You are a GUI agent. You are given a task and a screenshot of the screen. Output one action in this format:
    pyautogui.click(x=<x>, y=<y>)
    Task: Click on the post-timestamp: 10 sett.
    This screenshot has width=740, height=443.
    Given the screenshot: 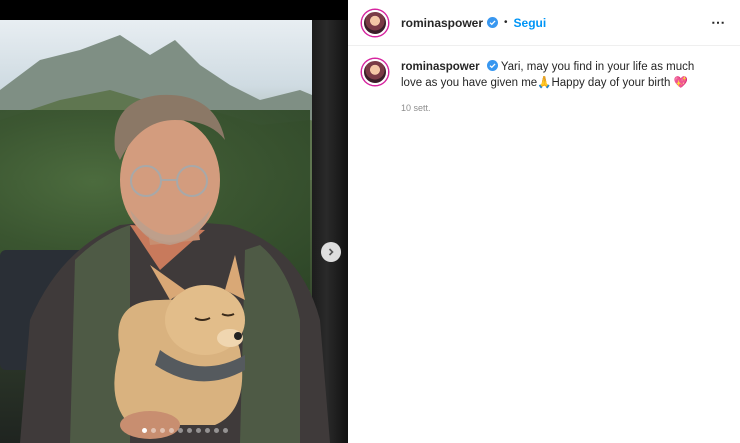 What is the action you would take?
    pyautogui.click(x=551, y=108)
    